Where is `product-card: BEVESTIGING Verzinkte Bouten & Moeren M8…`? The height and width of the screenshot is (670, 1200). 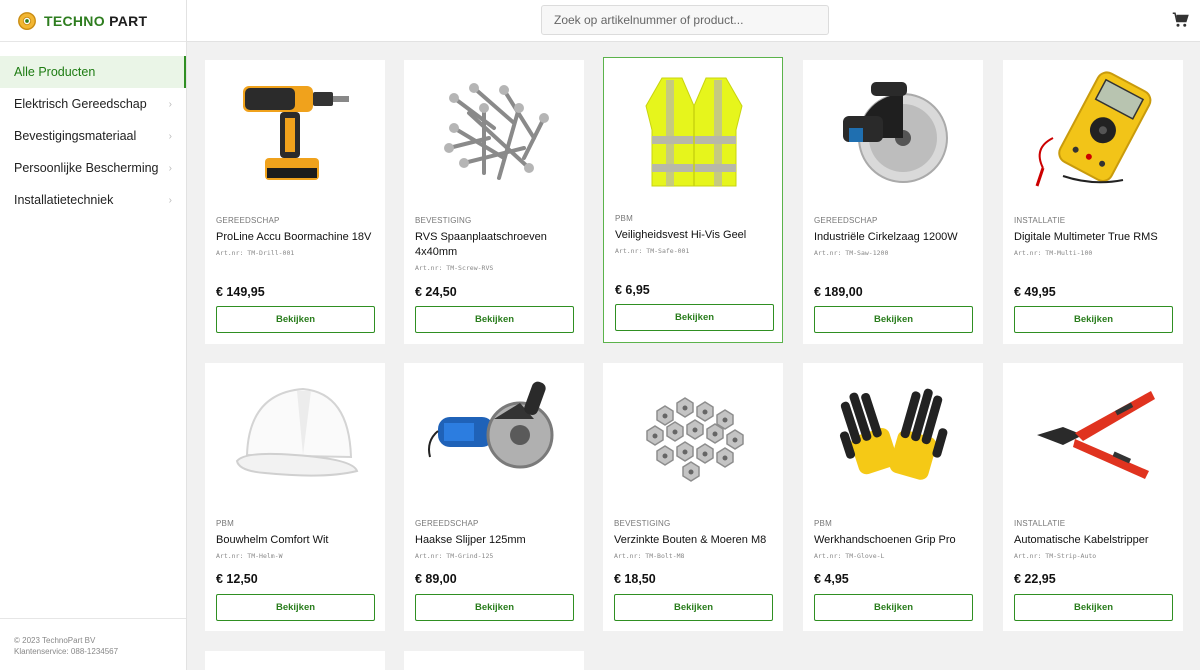 product-card: BEVESTIGING Verzinkte Bouten & Moeren M8… is located at coordinates (693, 497).